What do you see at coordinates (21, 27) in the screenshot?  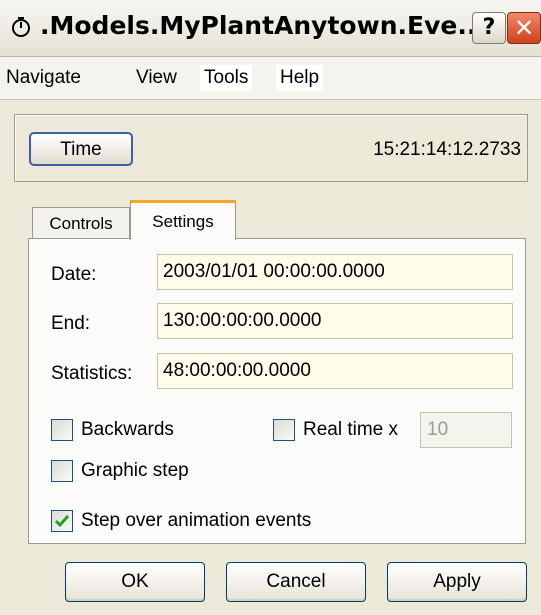 I see `timer-icon` at bounding box center [21, 27].